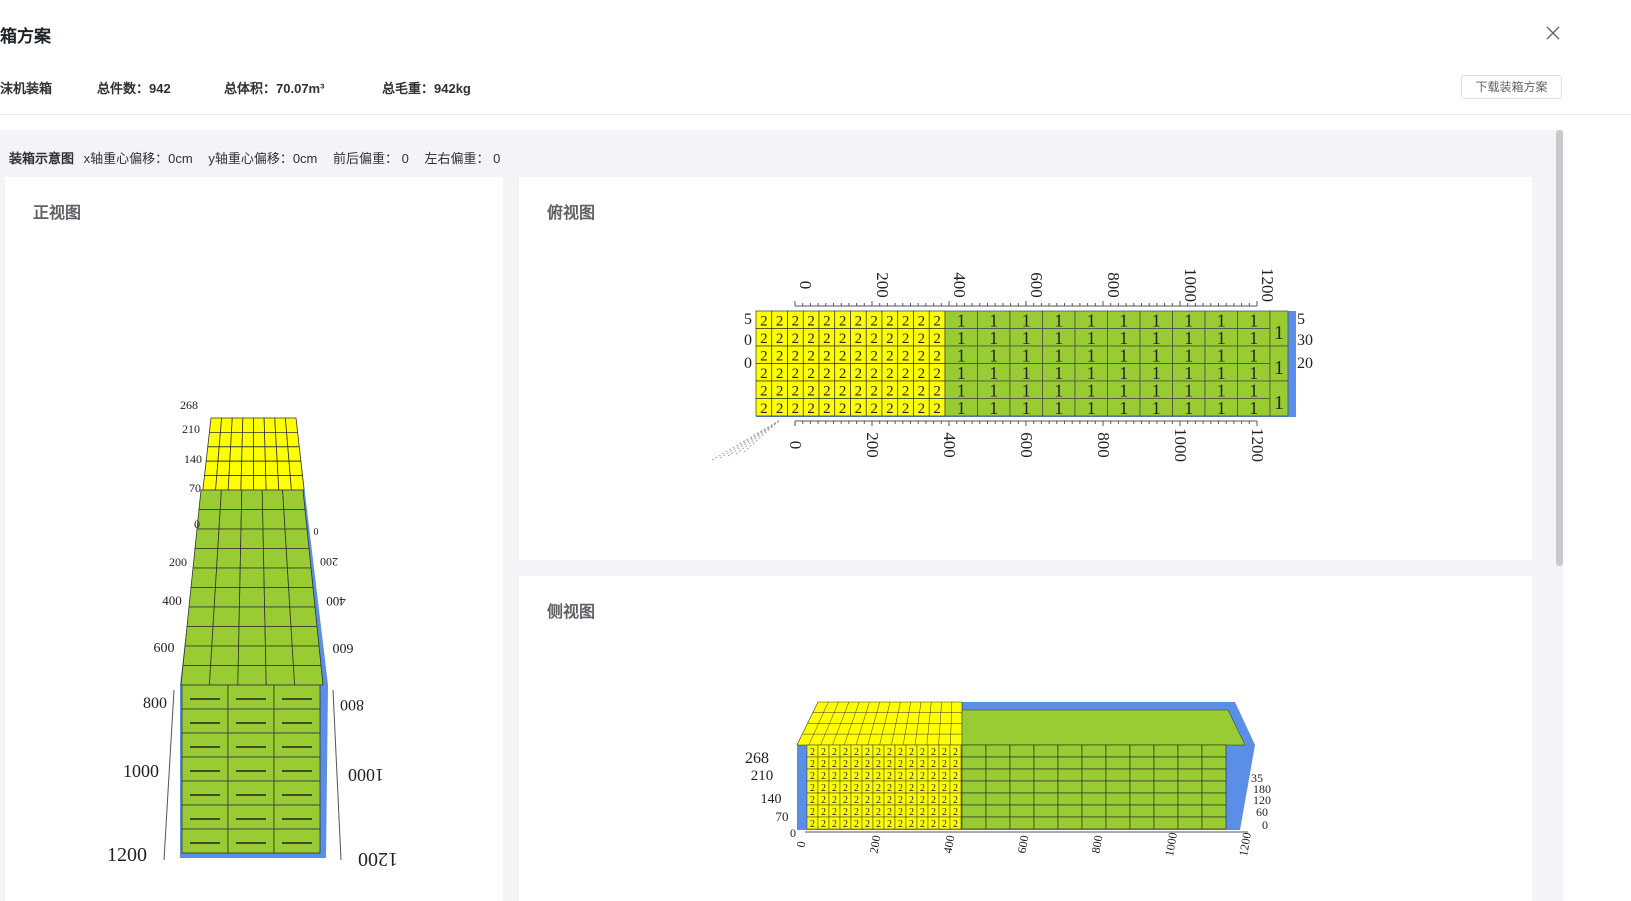 The image size is (1631, 901). What do you see at coordinates (164, 648) in the screenshot?
I see `length-axis-label: 600` at bounding box center [164, 648].